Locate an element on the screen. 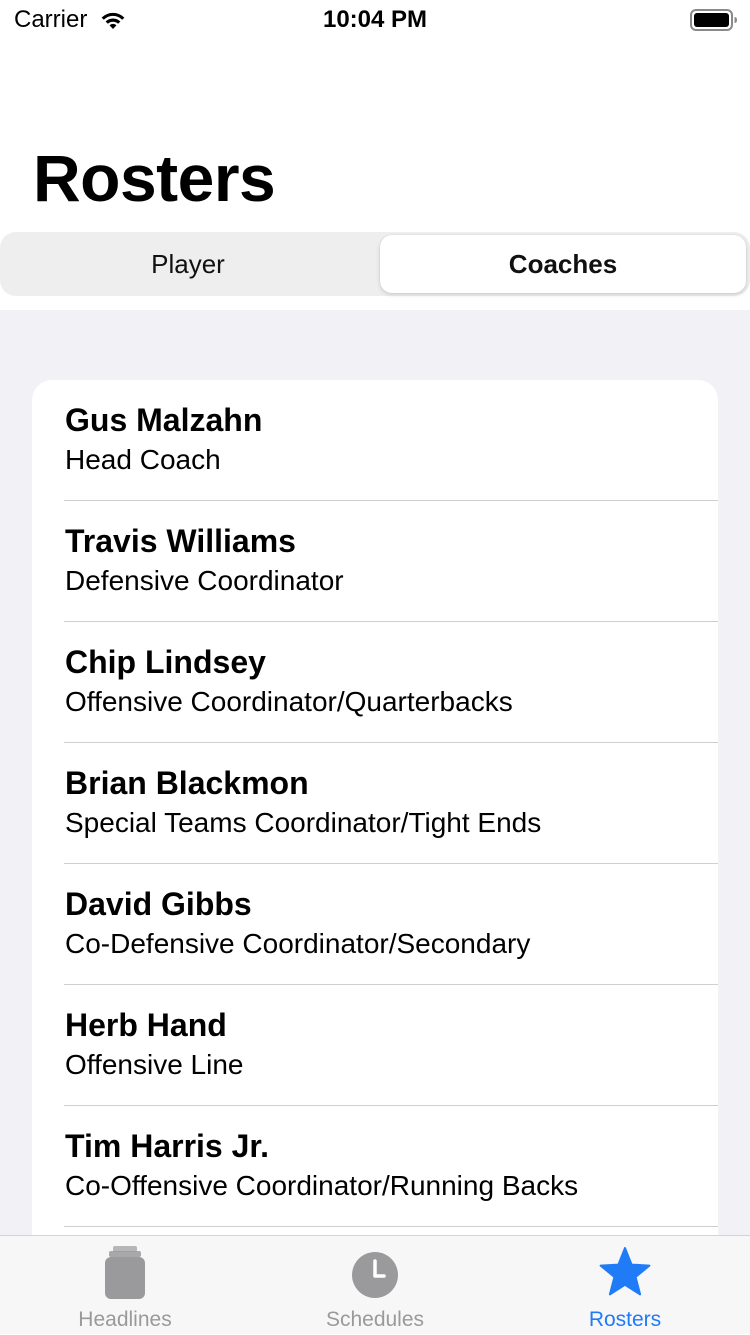  page-title: Rosters is located at coordinates (154, 178).